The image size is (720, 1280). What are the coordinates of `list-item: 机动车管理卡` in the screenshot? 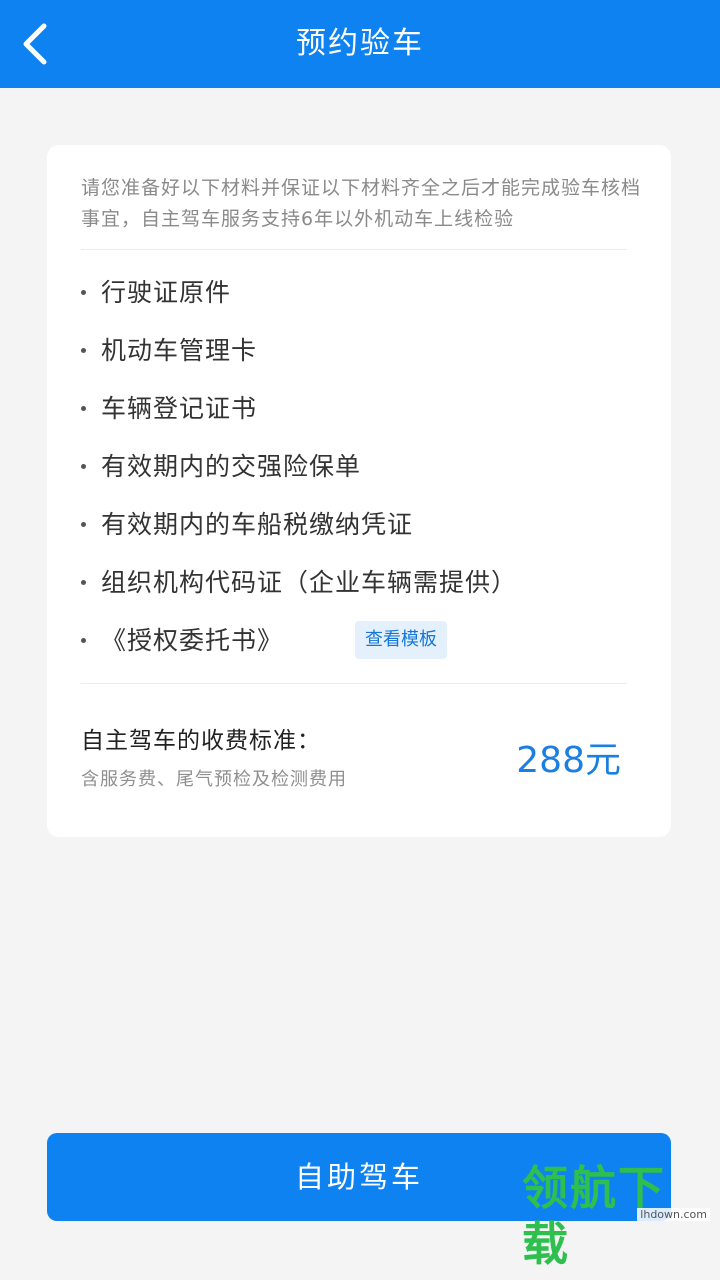 It's located at (299, 358).